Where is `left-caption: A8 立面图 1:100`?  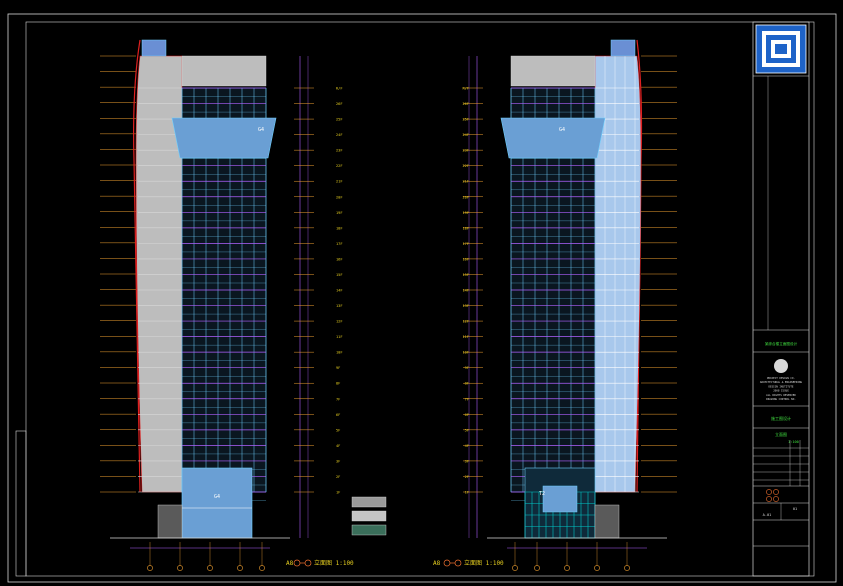 left-caption: A8 立面图 1:100 is located at coordinates (320, 563).